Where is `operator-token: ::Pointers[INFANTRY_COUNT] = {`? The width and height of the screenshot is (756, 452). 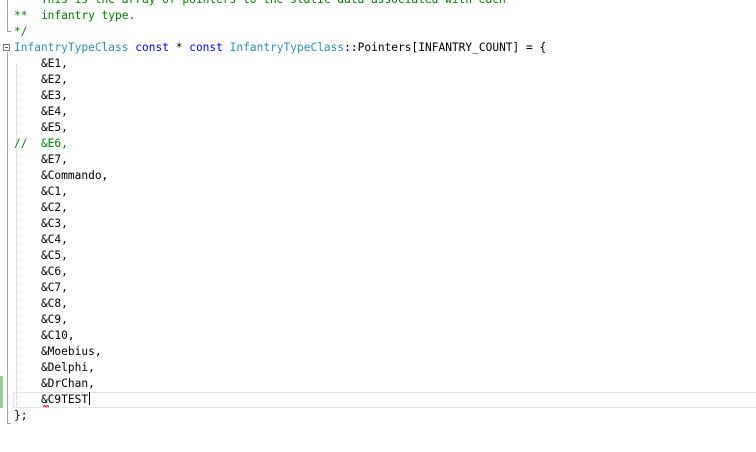 operator-token: ::Pointers[INFANTRY_COUNT] = { is located at coordinates (445, 47).